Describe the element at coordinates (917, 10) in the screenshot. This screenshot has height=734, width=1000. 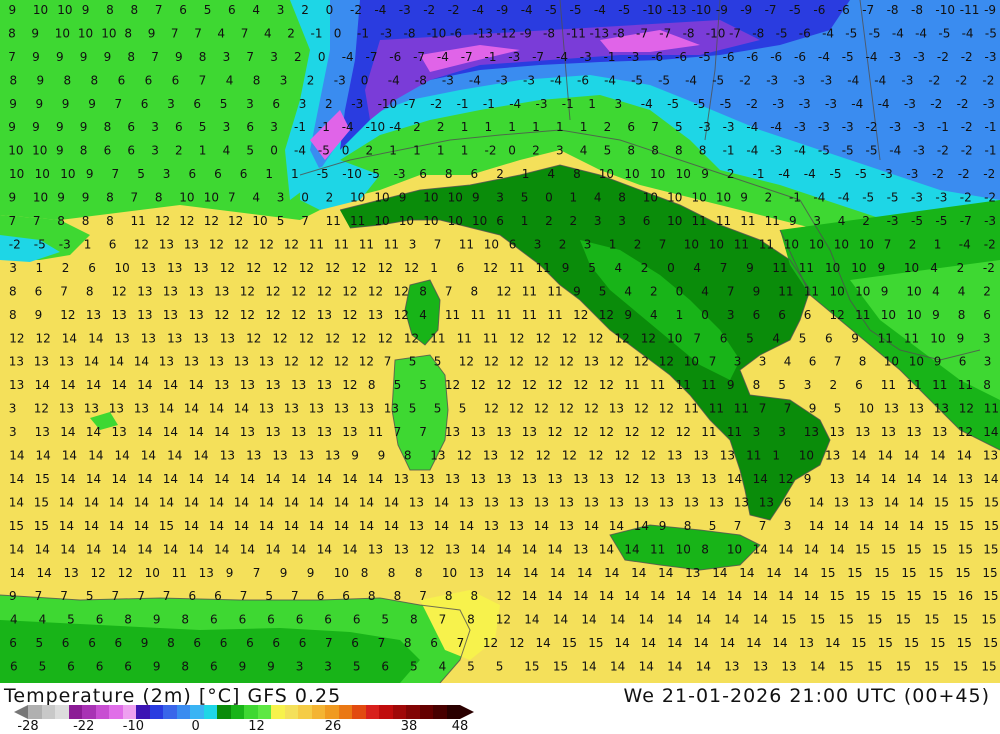
I see `temperature-value: -8` at that location.